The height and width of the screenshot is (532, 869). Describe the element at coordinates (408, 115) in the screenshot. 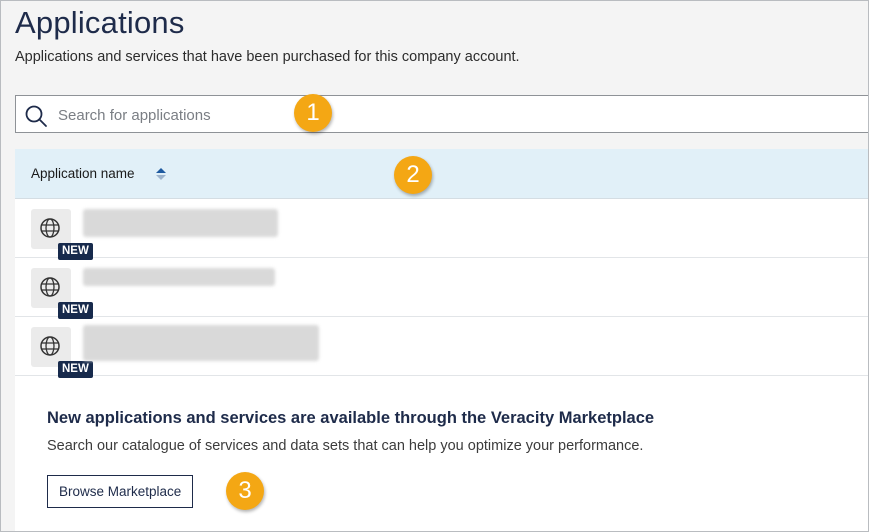

I see `search-input` at that location.